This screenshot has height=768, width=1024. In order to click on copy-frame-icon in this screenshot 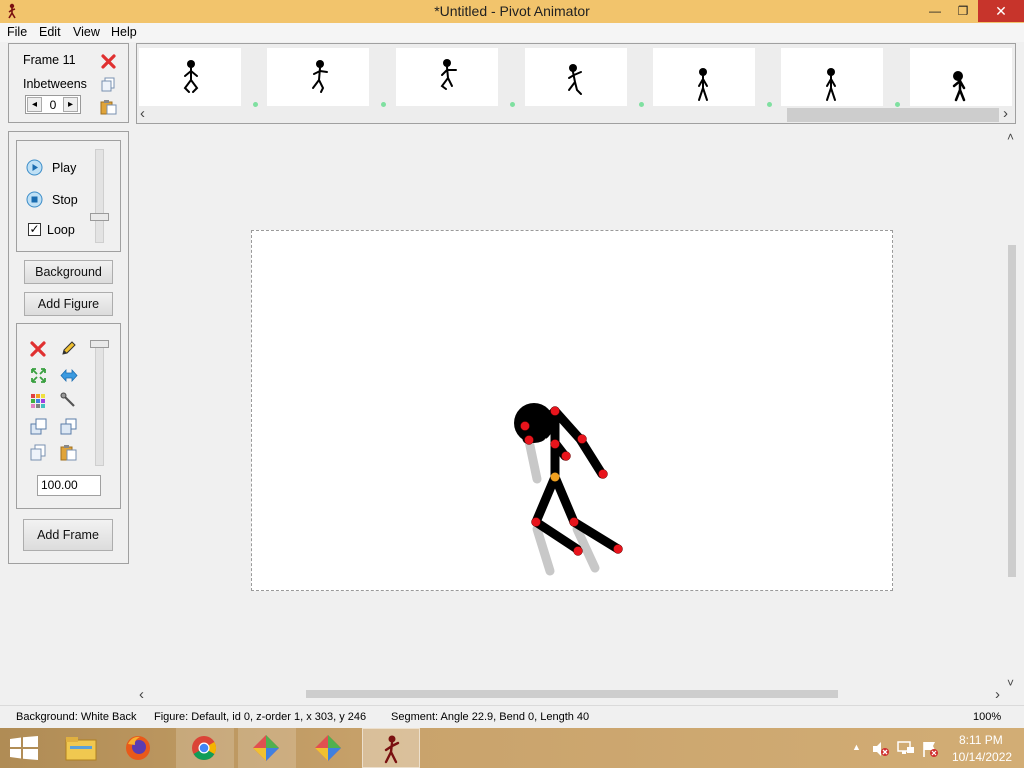, I will do `click(108, 84)`.